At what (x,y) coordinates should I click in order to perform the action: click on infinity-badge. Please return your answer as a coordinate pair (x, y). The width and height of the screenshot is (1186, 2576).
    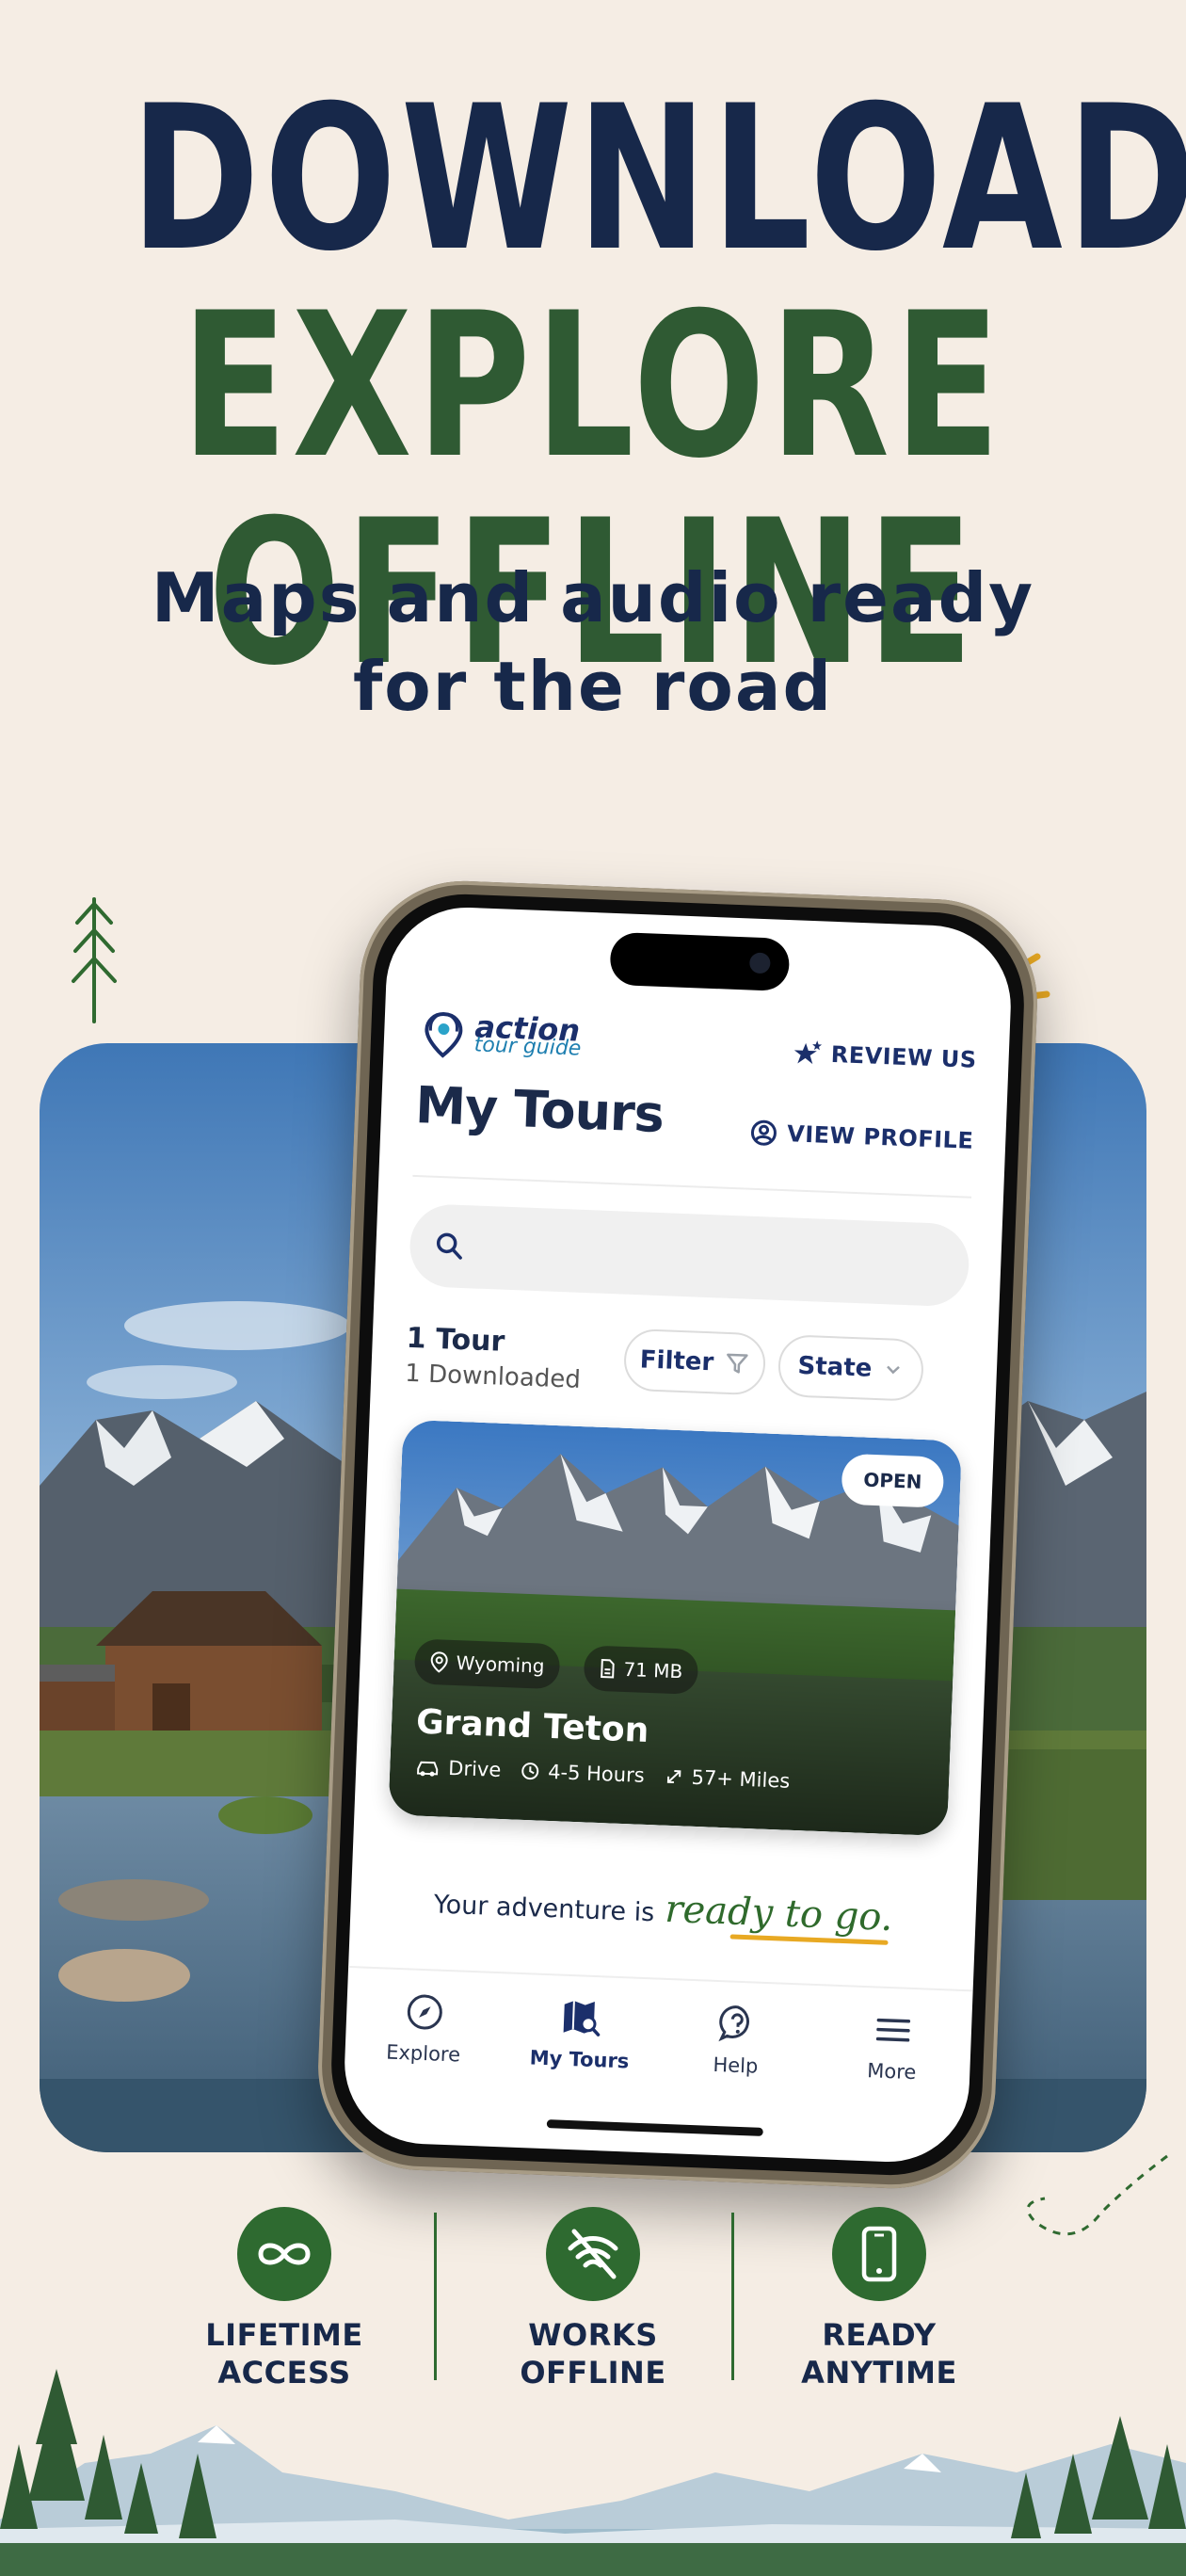
    Looking at the image, I should click on (284, 2254).